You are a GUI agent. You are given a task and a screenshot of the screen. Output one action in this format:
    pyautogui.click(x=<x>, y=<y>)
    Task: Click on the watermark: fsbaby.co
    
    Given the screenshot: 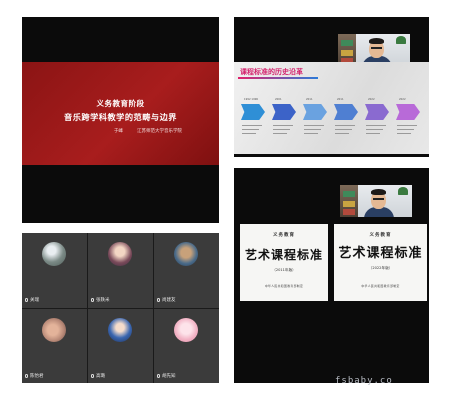 What is the action you would take?
    pyautogui.click(x=364, y=381)
    